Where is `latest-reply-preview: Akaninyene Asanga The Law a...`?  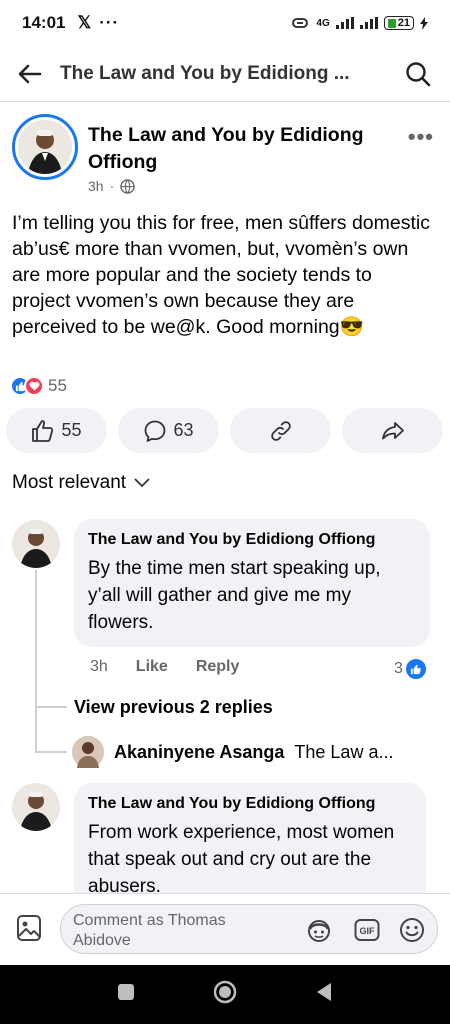 latest-reply-preview: Akaninyene Asanga The Law a... is located at coordinates (252, 752).